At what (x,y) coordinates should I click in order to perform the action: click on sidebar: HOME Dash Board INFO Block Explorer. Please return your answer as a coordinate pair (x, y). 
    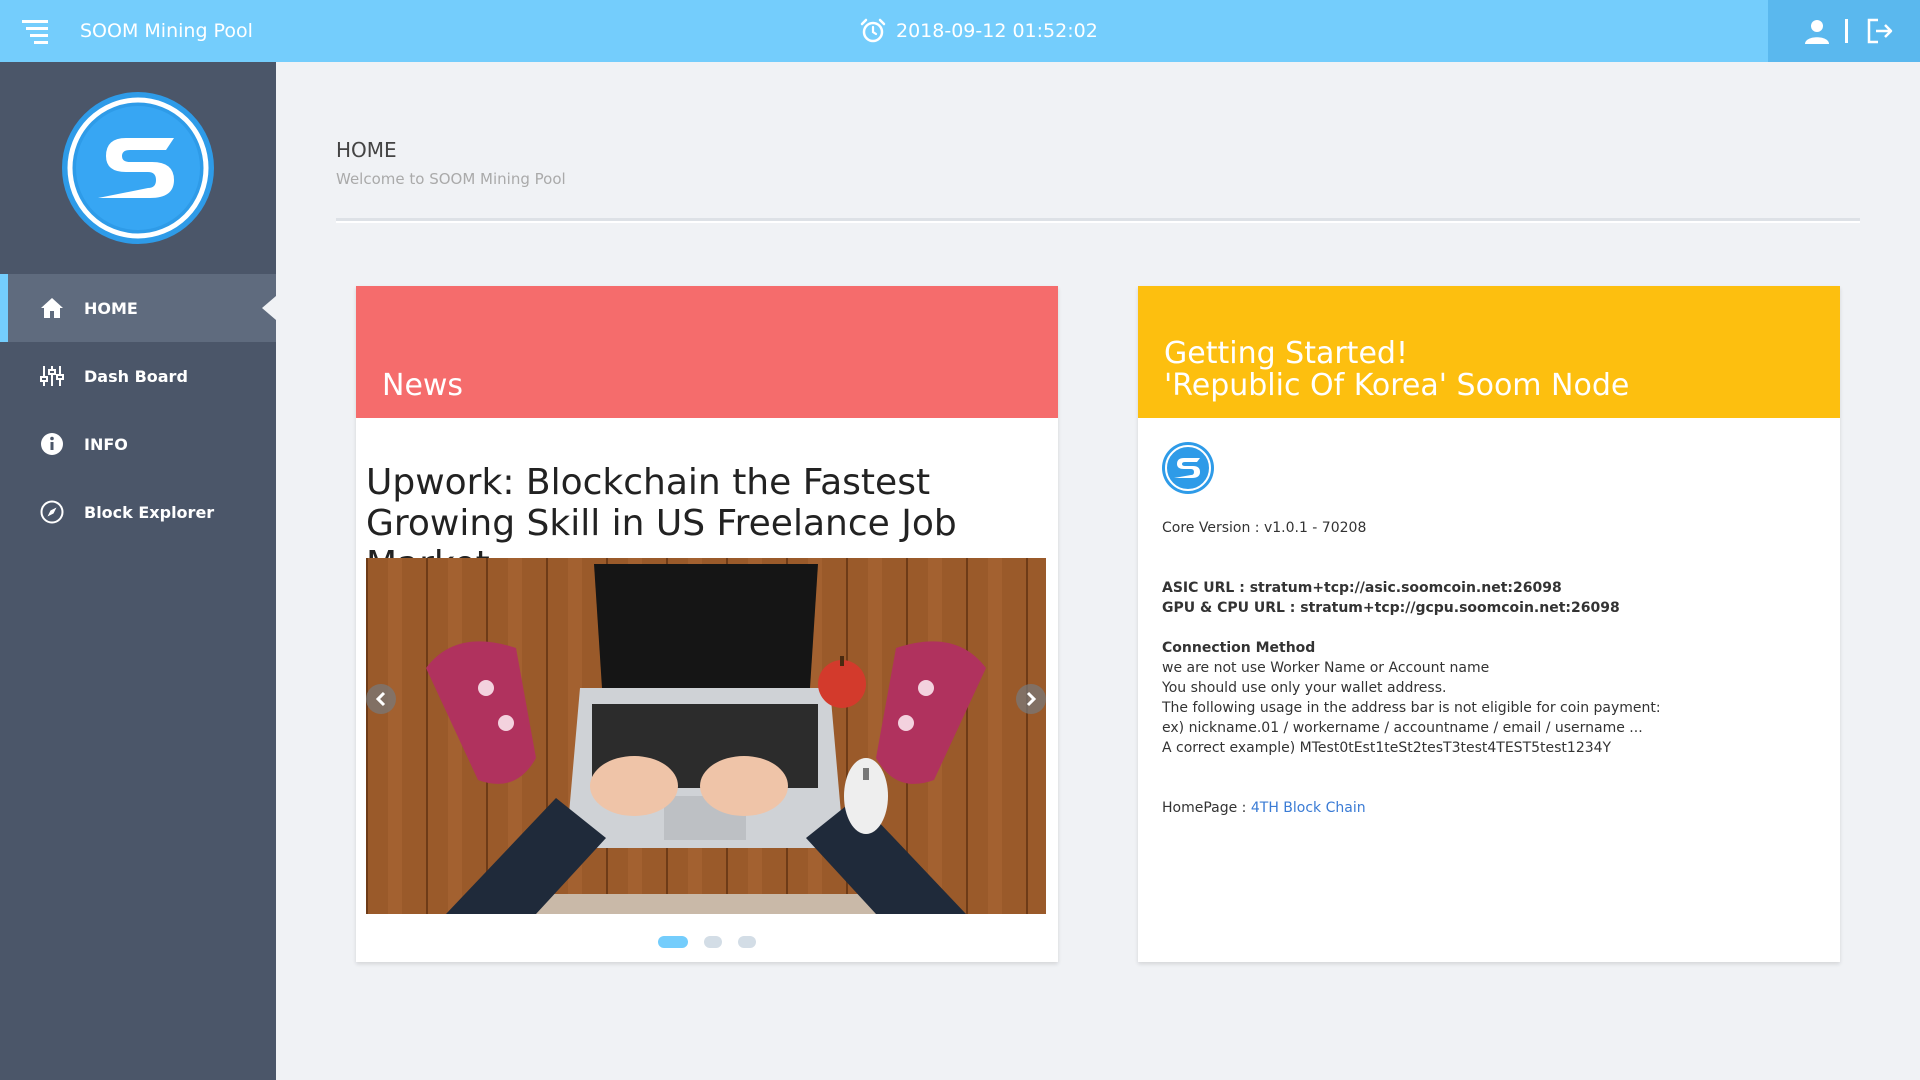
    Looking at the image, I should click on (138, 571).